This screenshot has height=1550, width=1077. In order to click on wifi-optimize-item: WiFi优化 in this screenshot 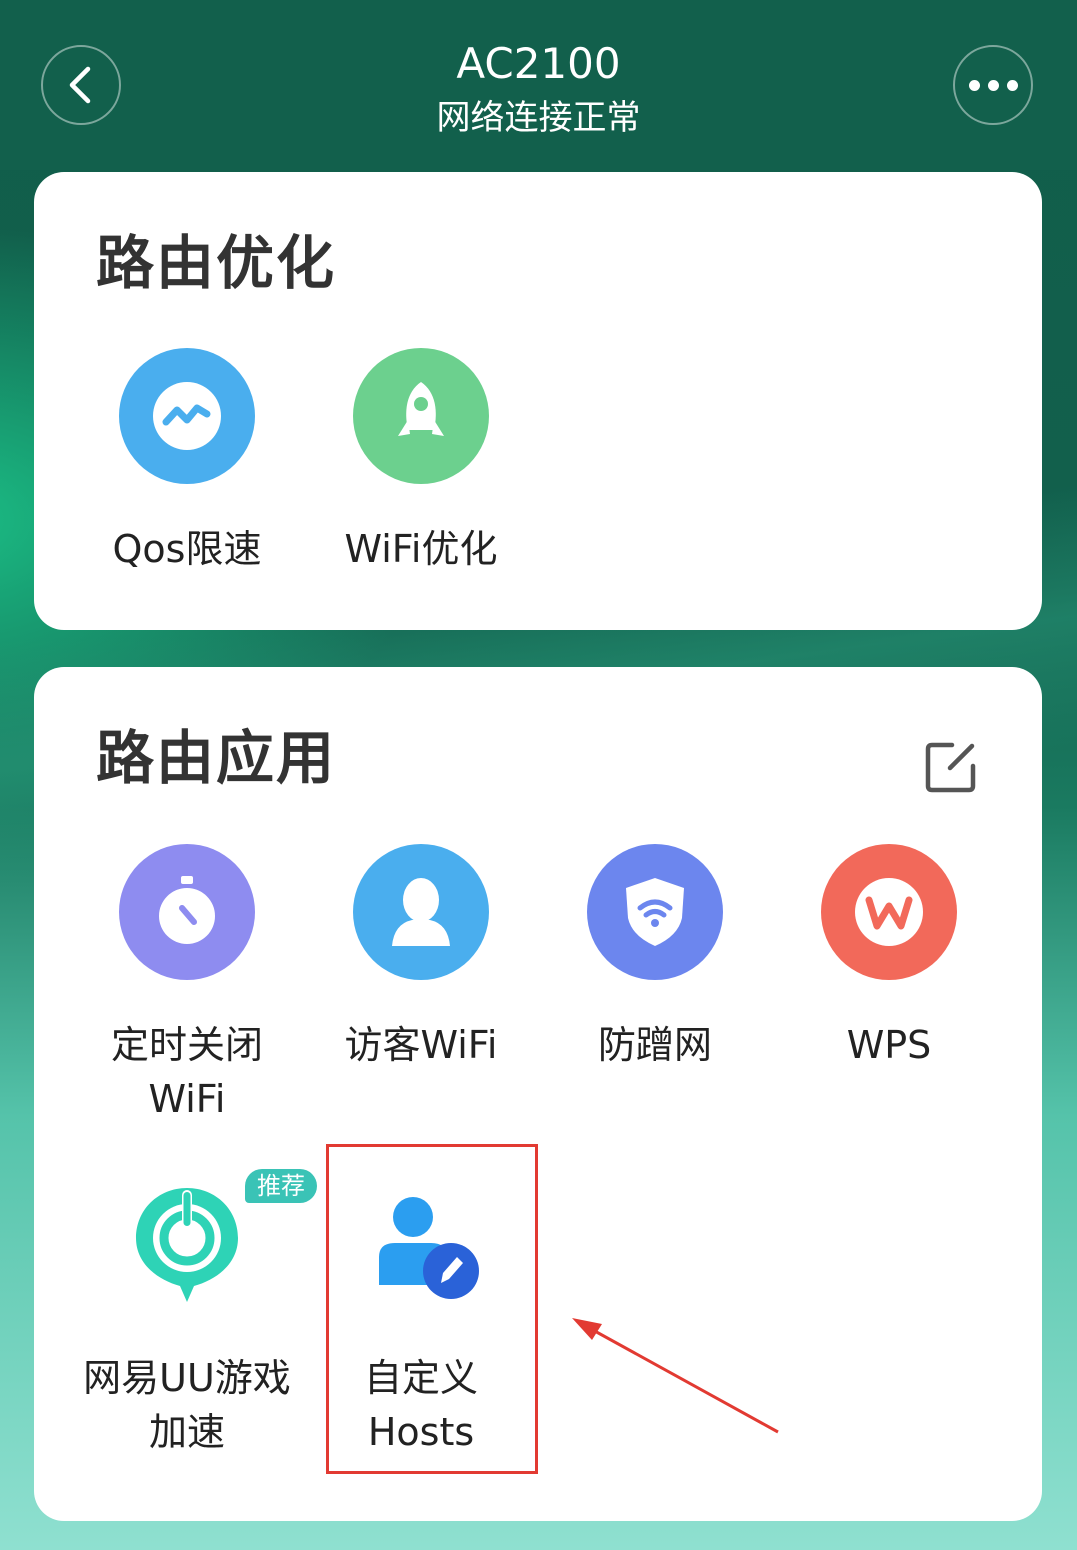, I will do `click(421, 462)`.